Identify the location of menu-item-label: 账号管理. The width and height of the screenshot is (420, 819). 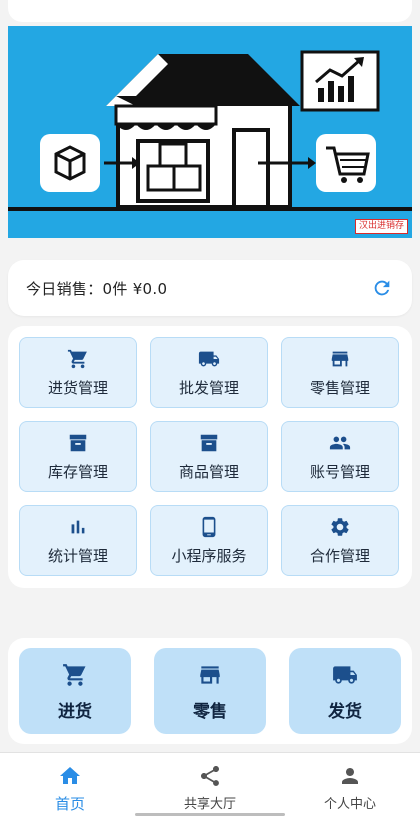
(339, 472).